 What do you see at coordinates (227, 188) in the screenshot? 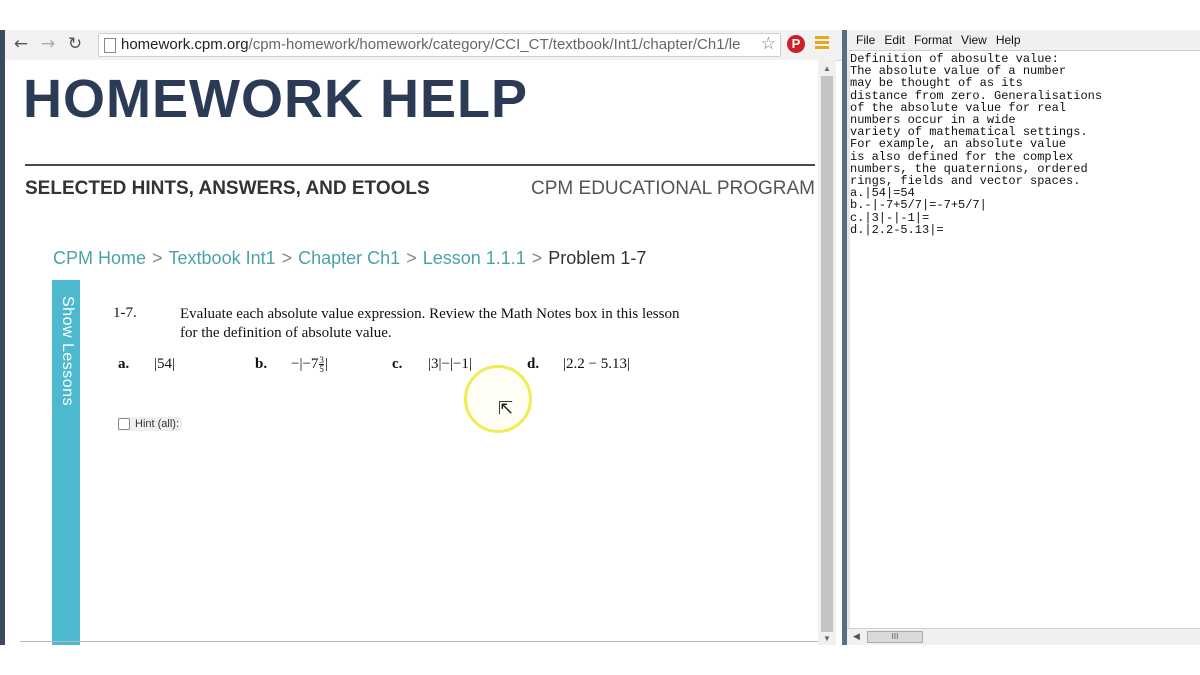
I see `page-subtitle: SELECTED HINTS, ANSWERS, AND ETOOLS` at bounding box center [227, 188].